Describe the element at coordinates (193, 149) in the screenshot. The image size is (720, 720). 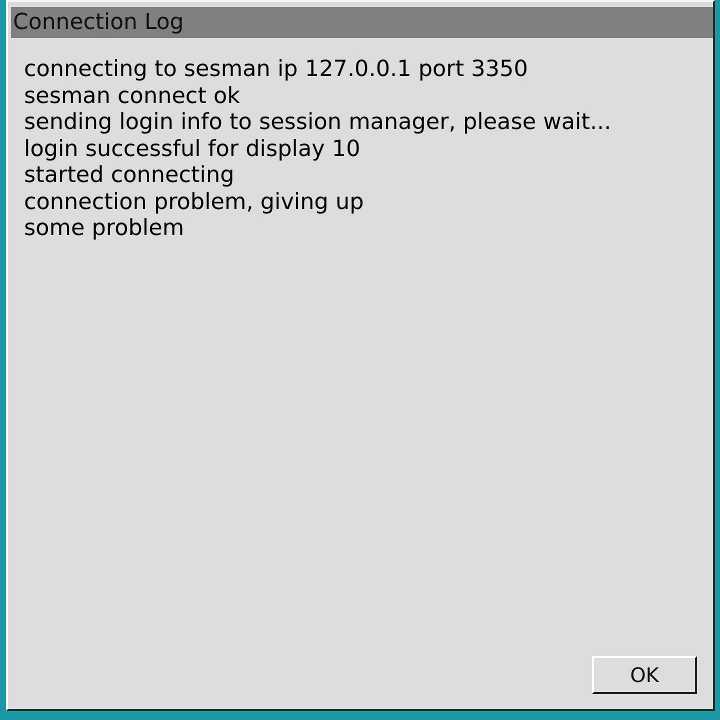
I see `log-line: login successful for display 10` at that location.